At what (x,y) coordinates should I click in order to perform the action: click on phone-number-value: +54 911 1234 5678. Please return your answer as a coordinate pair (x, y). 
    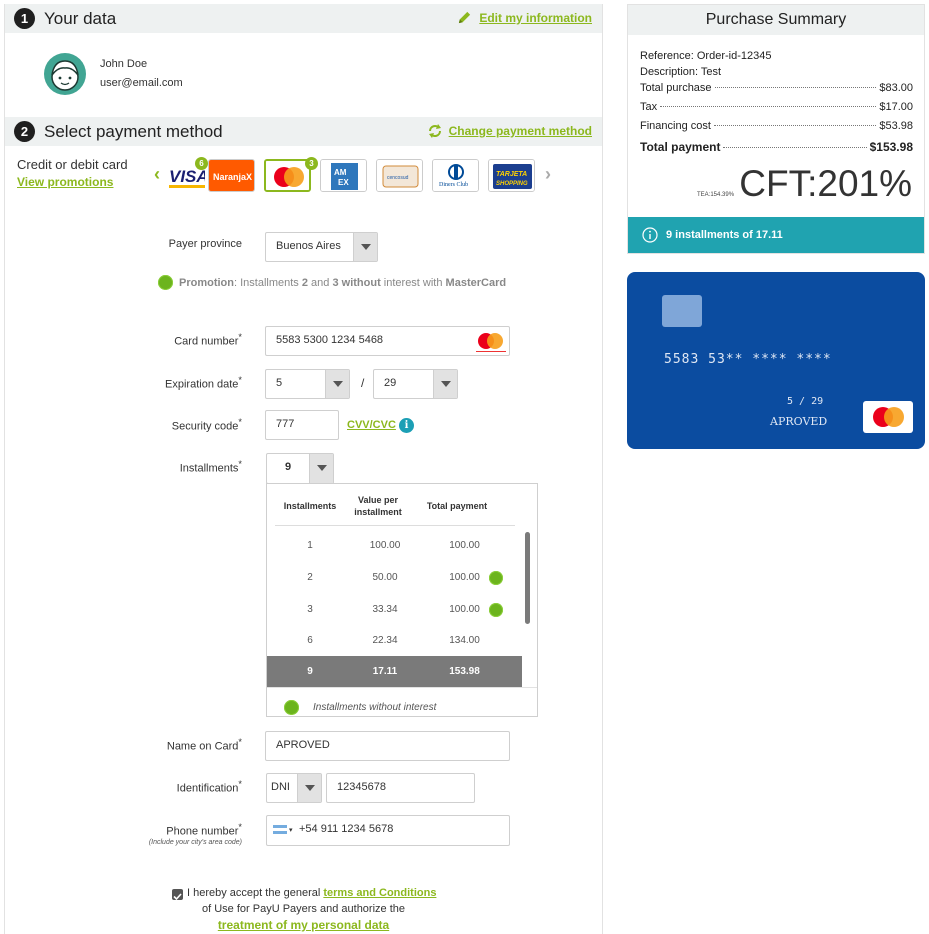
    Looking at the image, I should click on (346, 829).